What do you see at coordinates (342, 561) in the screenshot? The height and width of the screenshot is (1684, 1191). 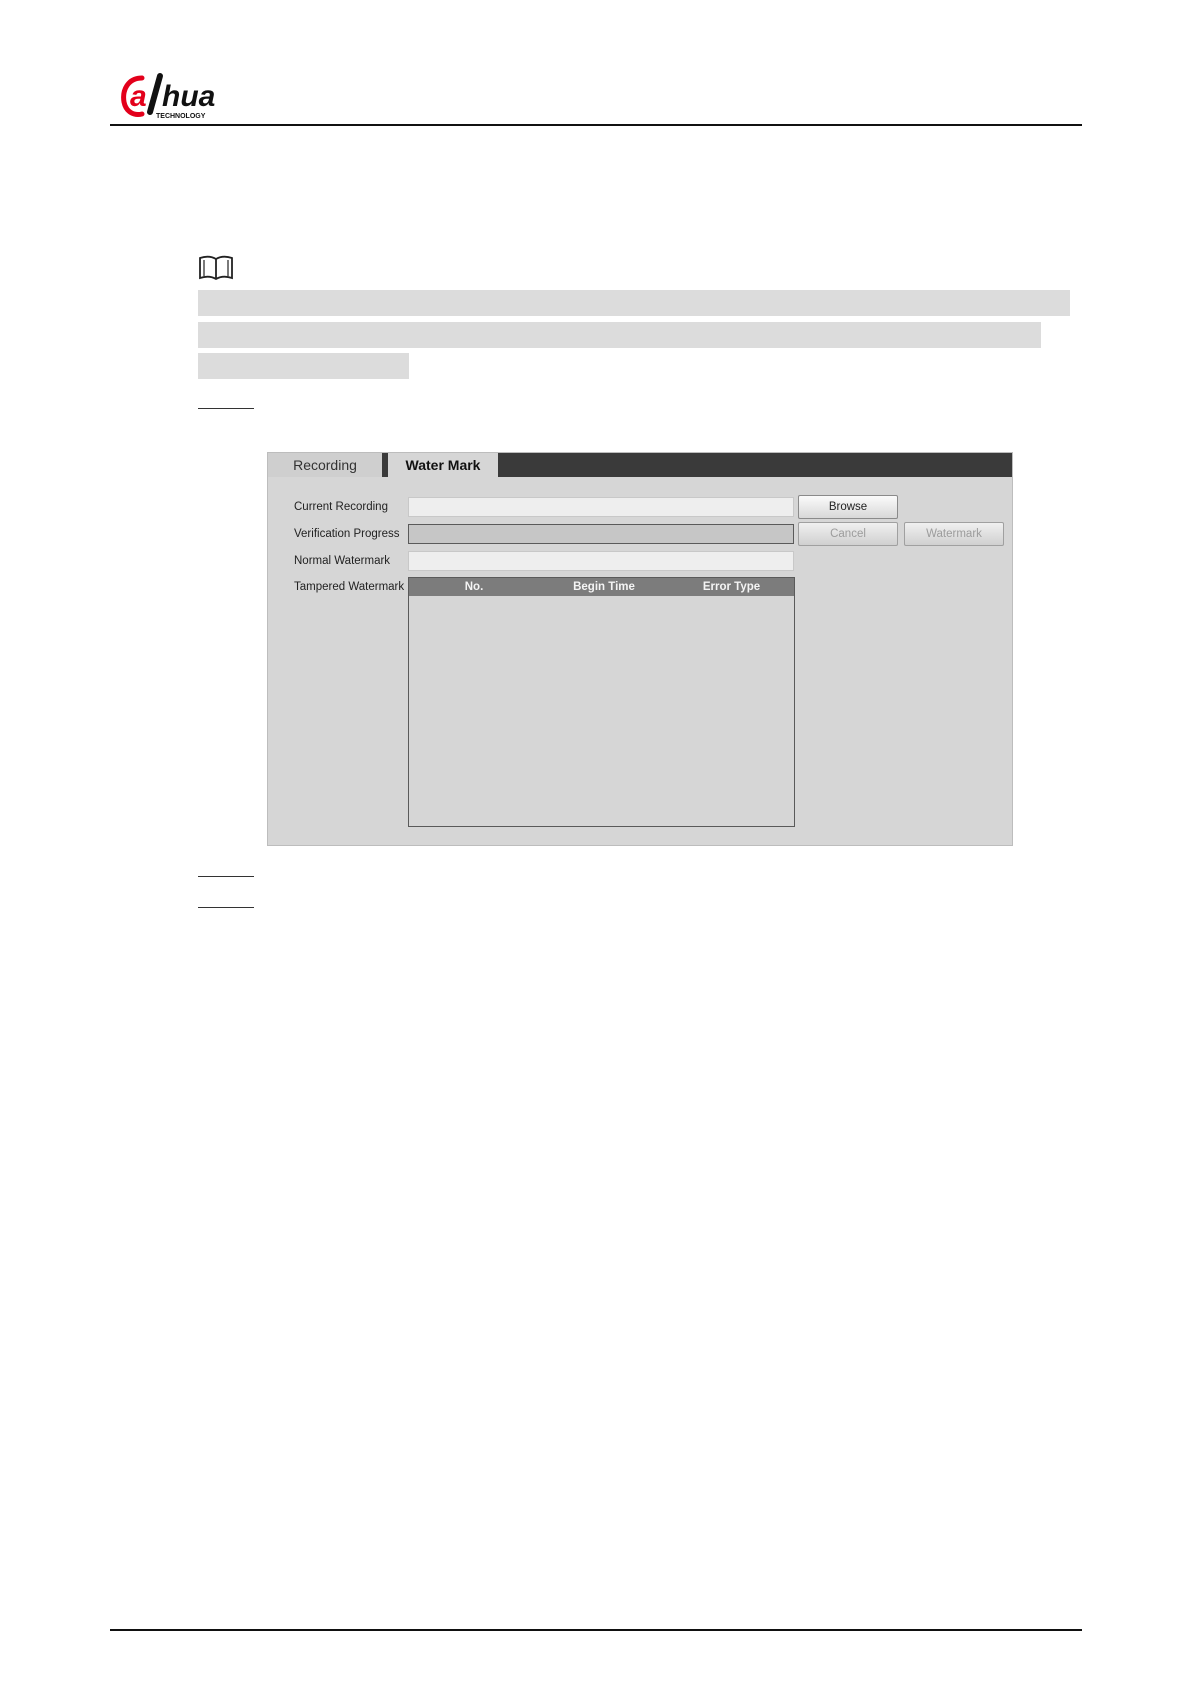 I see `normal-watermark-label: Normal Watermark` at bounding box center [342, 561].